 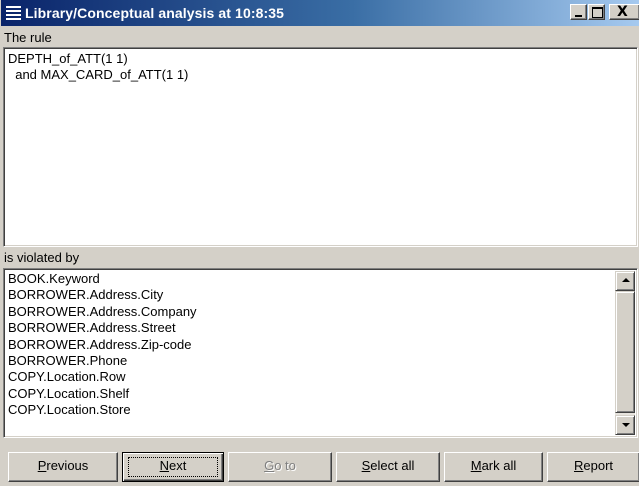 What do you see at coordinates (280, 467) in the screenshot?
I see `goto-button: Go to` at bounding box center [280, 467].